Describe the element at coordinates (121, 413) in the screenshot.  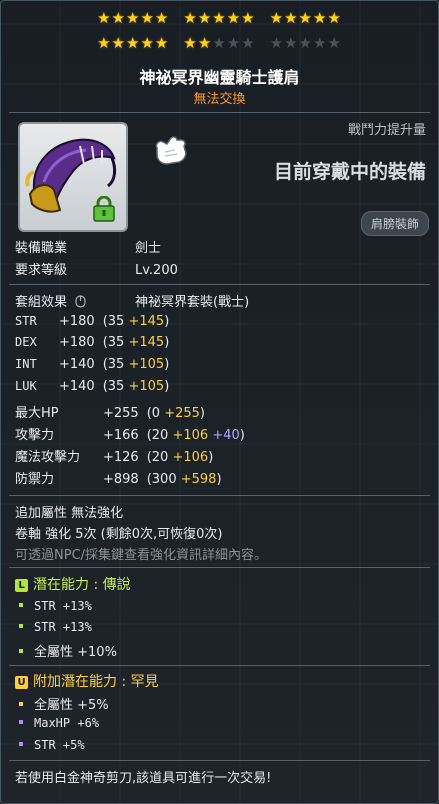
I see `stat-total: +255` at that location.